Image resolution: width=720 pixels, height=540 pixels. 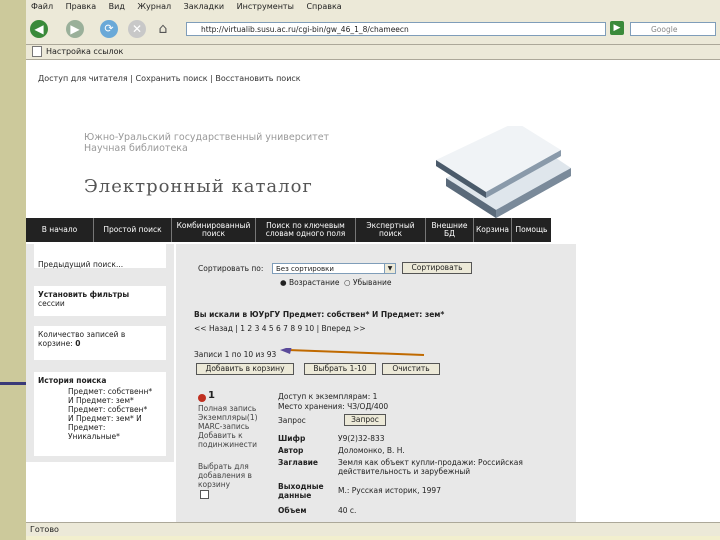 I want to click on shifr-label: Шифр, so click(x=292, y=438).